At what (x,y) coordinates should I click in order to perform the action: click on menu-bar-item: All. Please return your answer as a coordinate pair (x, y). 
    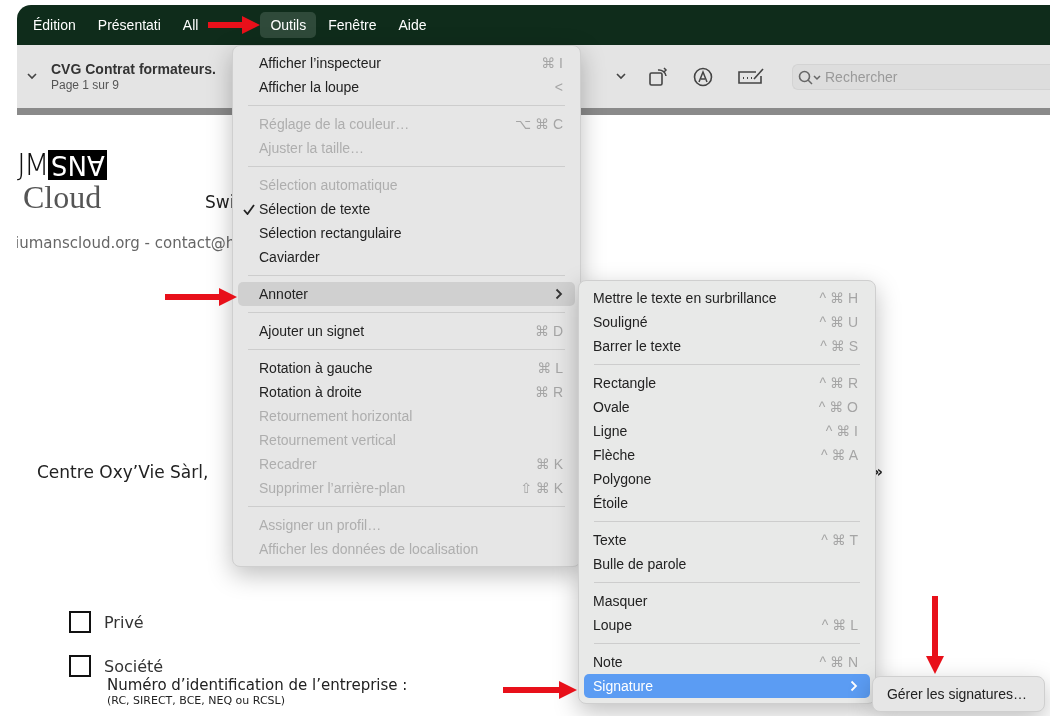
    Looking at the image, I should click on (190, 25).